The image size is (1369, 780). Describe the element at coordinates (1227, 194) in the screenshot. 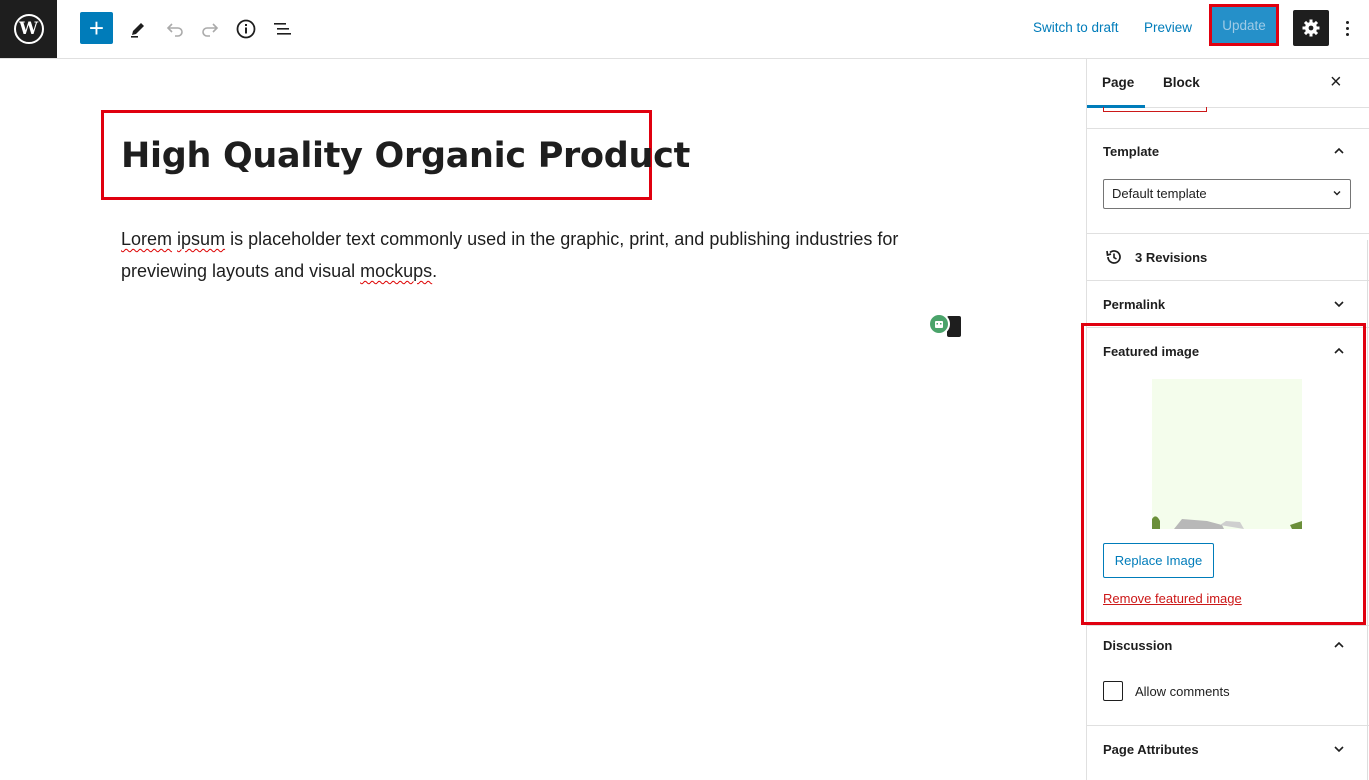

I see `template-select: Default template` at that location.